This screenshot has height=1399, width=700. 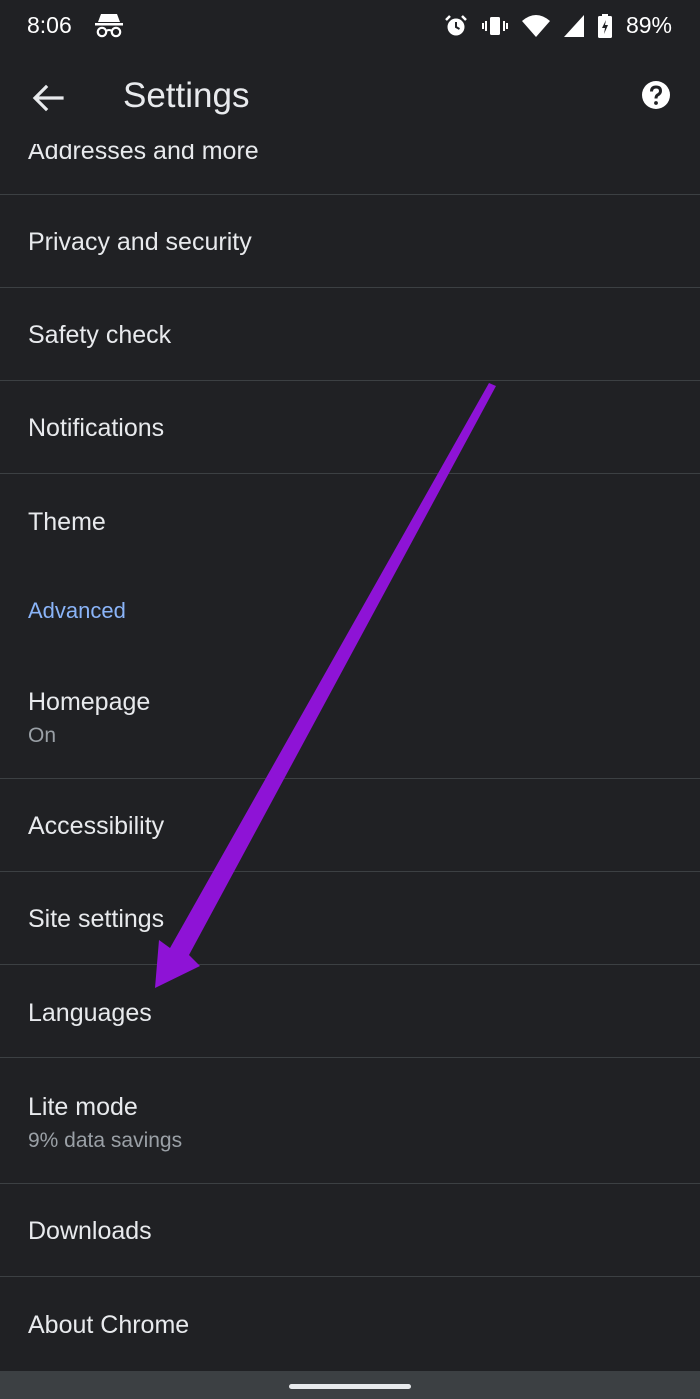 What do you see at coordinates (656, 95) in the screenshot?
I see `help-icon` at bounding box center [656, 95].